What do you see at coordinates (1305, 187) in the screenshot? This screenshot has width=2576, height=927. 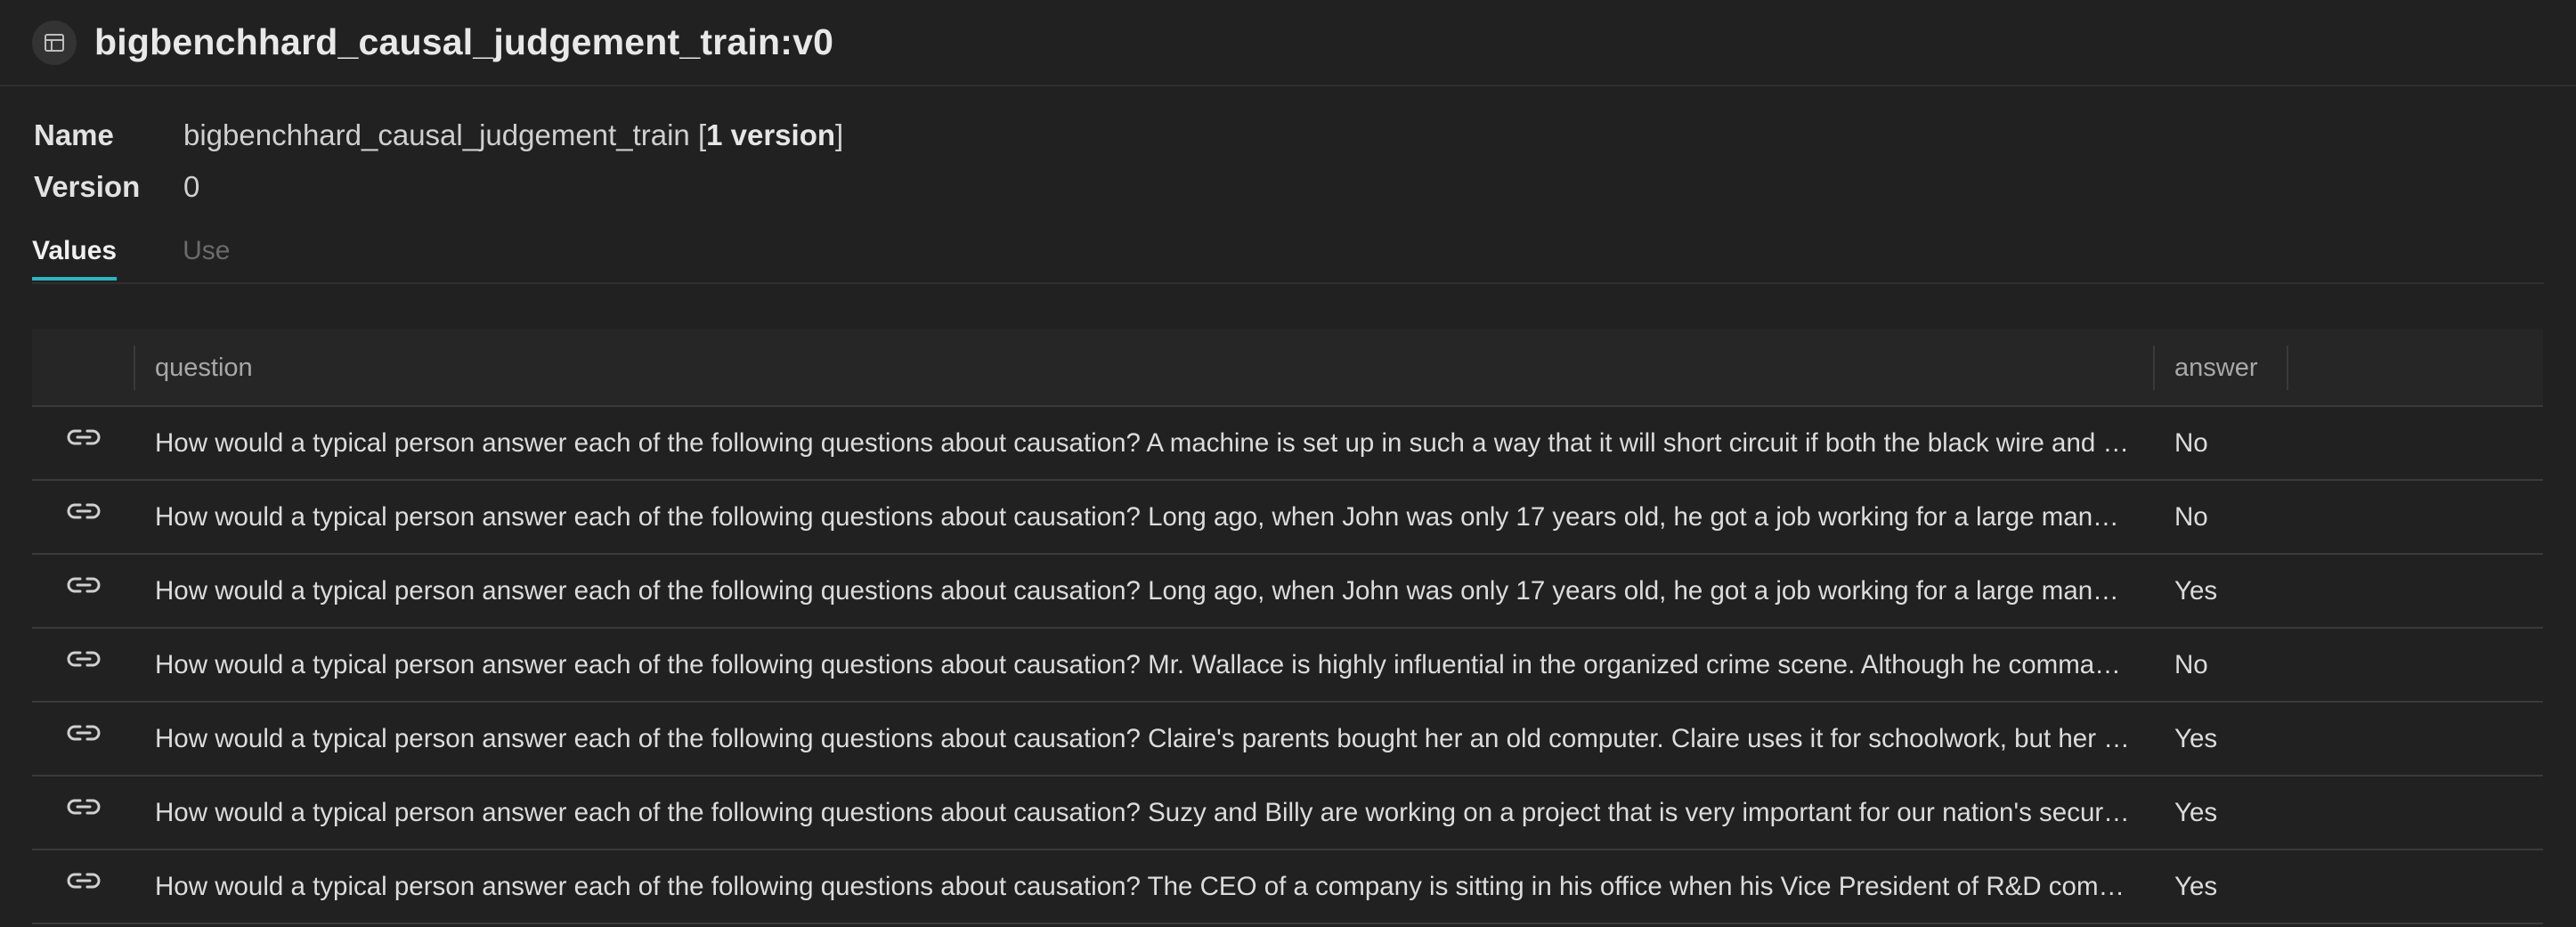 I see `version-row: Version 0` at bounding box center [1305, 187].